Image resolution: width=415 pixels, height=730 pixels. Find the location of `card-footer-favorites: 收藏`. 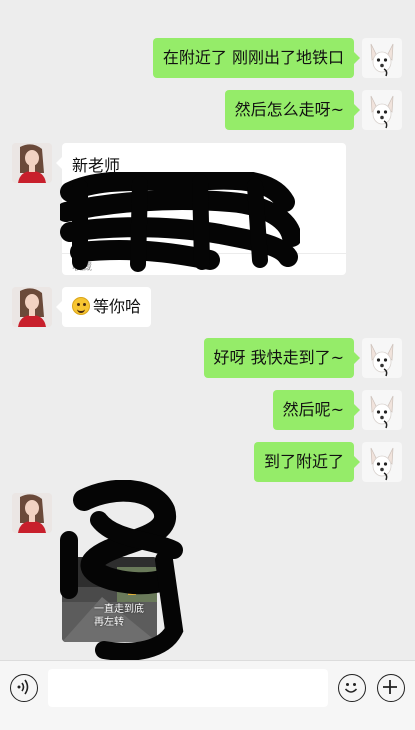

card-footer-favorites: 收藏 is located at coordinates (204, 264).